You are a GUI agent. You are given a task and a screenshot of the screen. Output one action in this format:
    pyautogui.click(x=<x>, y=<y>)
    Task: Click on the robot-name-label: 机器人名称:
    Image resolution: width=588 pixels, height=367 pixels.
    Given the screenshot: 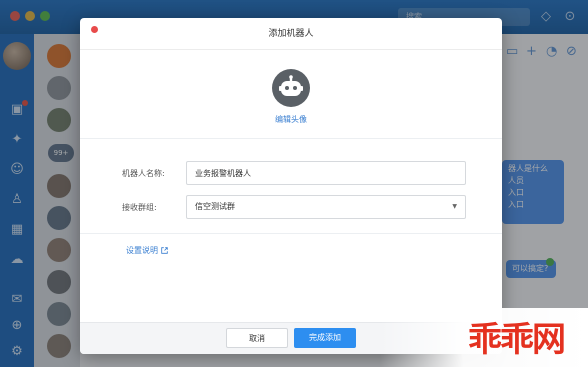 What is the action you would take?
    pyautogui.click(x=143, y=173)
    